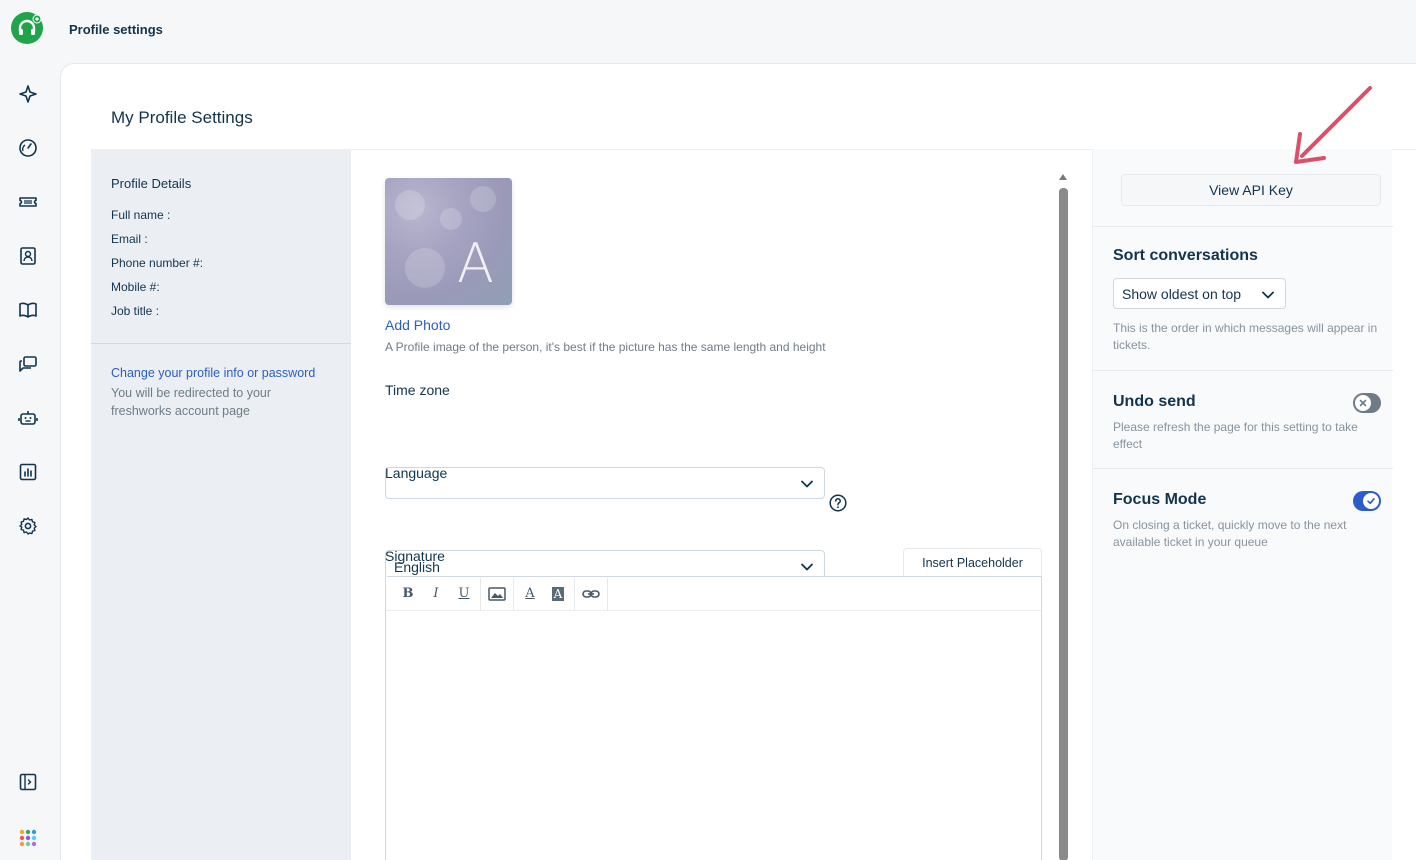 The image size is (1416, 860). I want to click on form-scrollbar, so click(1063, 517).